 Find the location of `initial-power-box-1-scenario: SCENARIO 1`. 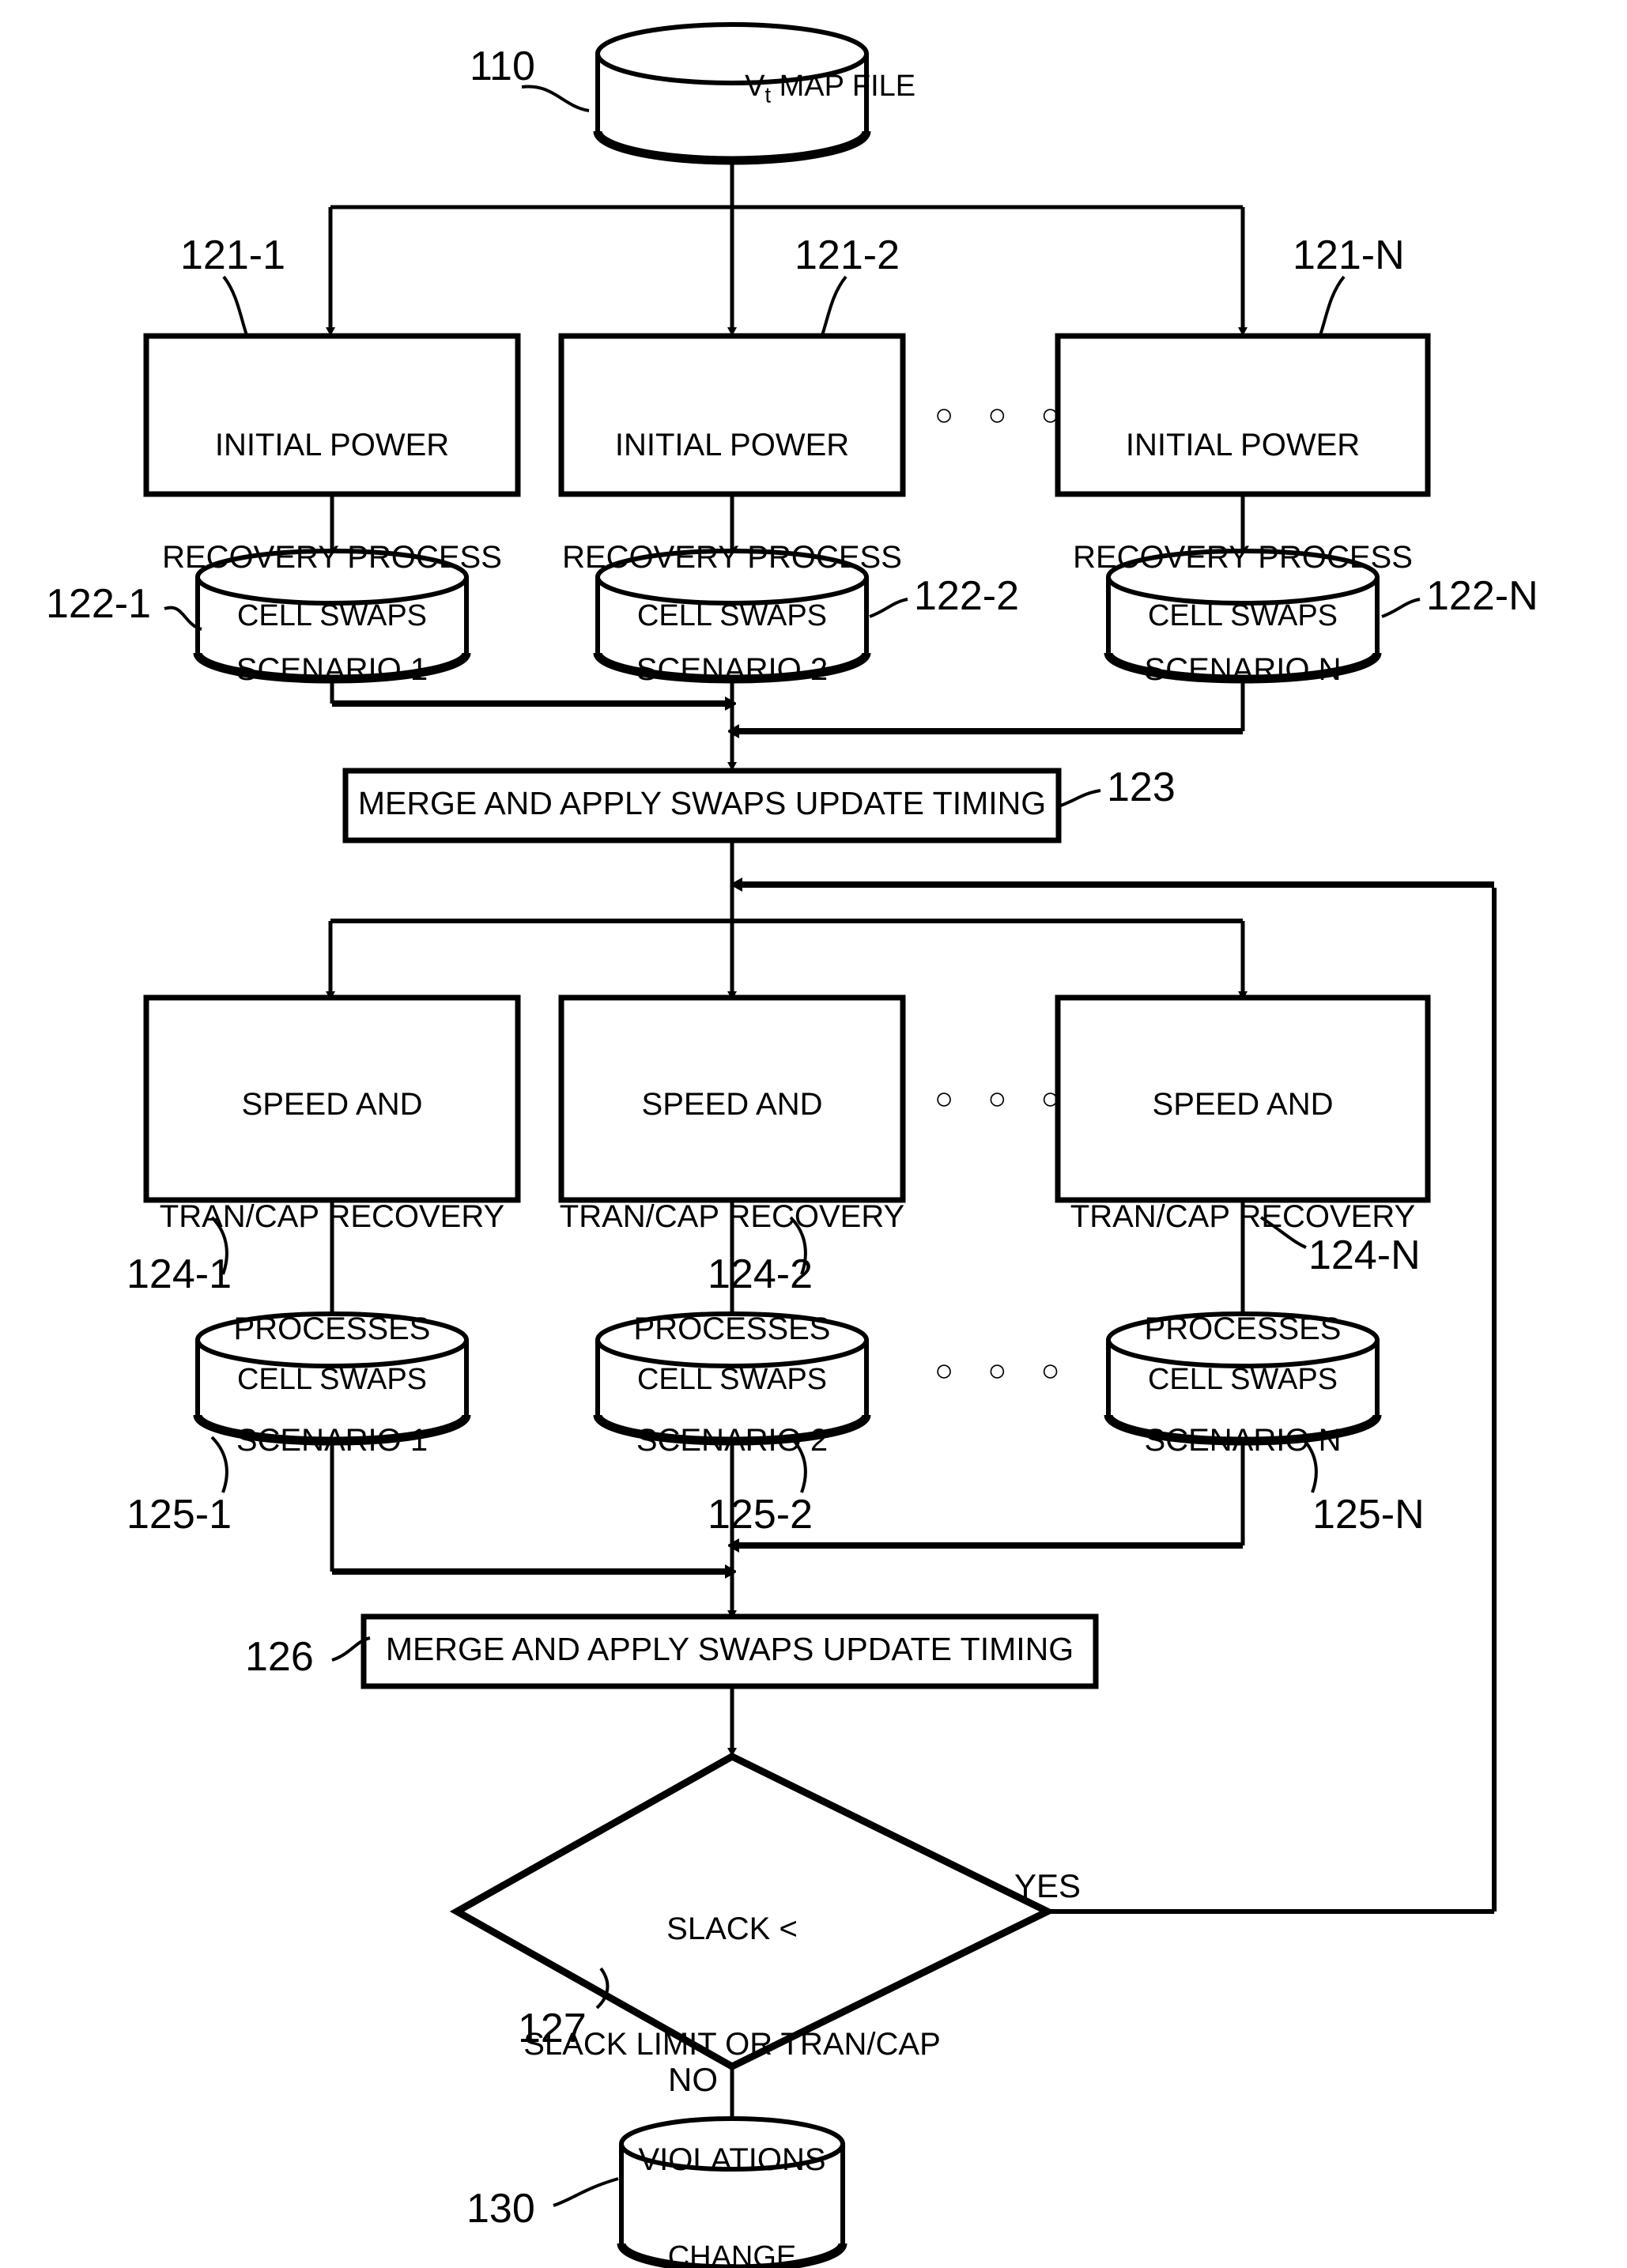

initial-power-box-1-scenario: SCENARIO 1 is located at coordinates (332, 669).